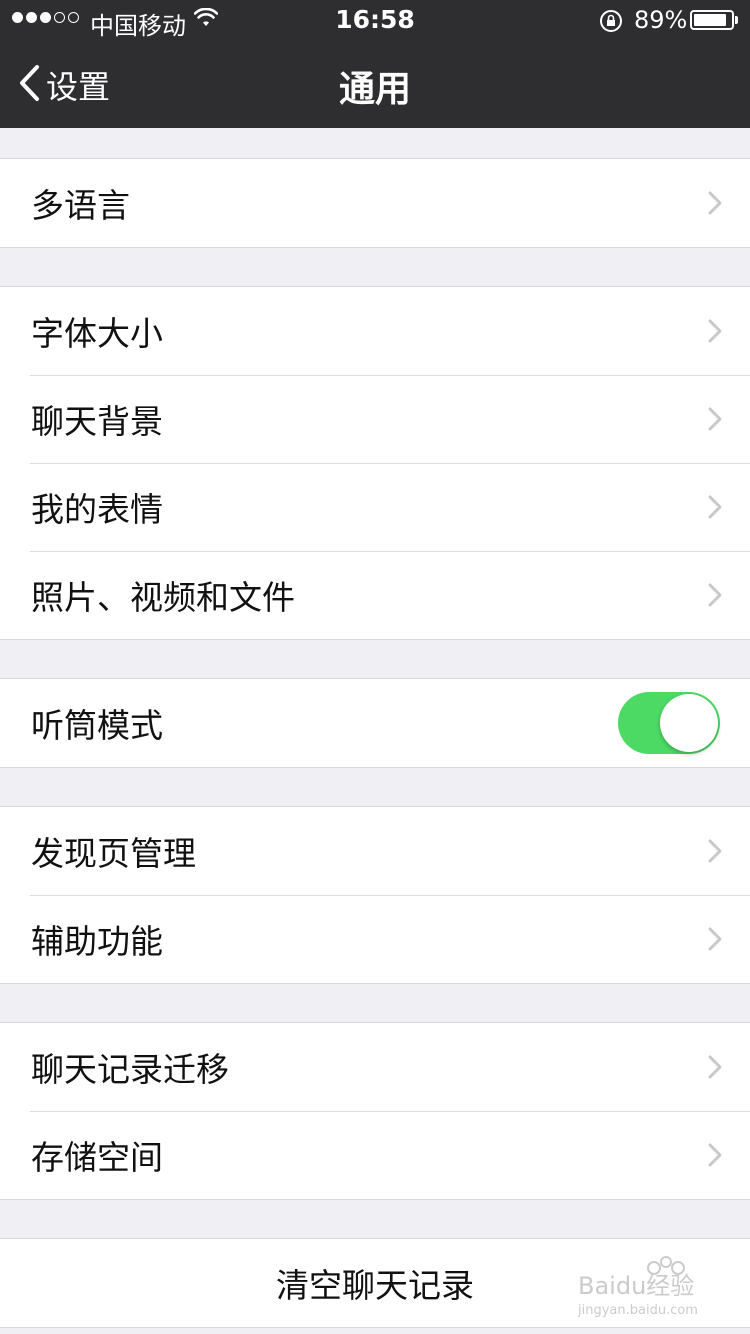  What do you see at coordinates (375, 939) in the screenshot?
I see `settings-item-accessibility: 辅助功能` at bounding box center [375, 939].